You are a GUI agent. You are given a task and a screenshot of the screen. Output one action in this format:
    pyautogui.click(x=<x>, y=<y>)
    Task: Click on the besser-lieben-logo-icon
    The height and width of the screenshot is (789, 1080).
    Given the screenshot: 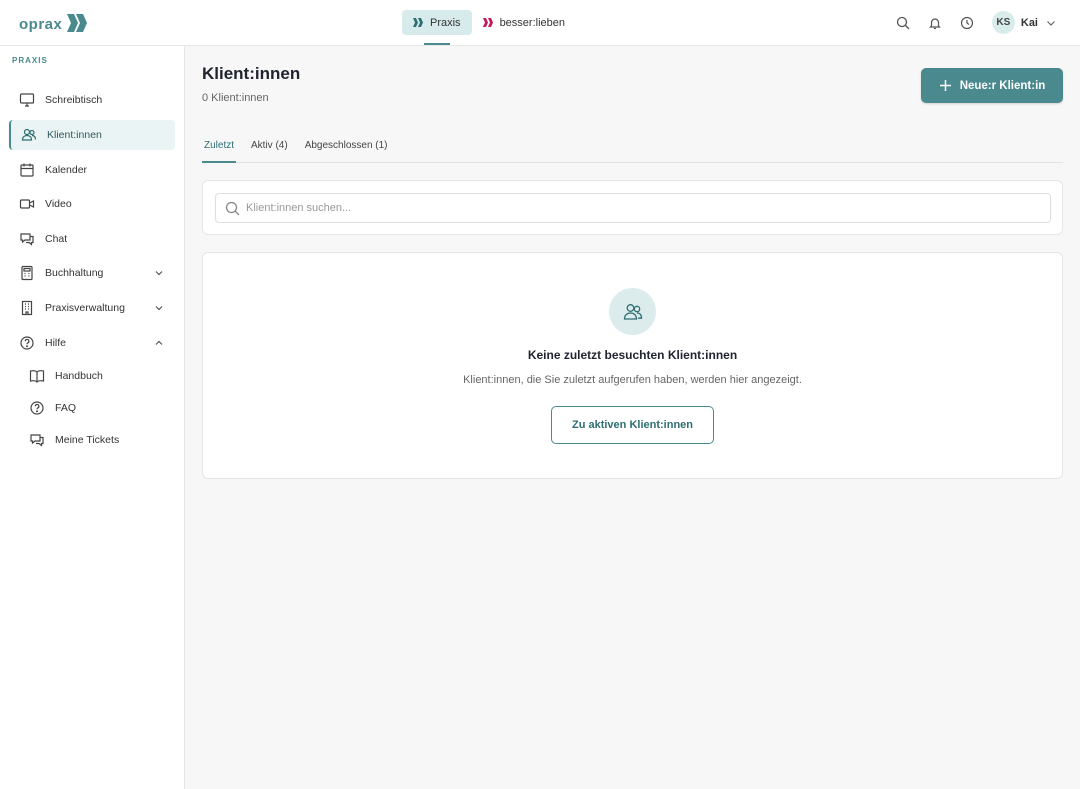 What is the action you would take?
    pyautogui.click(x=487, y=22)
    